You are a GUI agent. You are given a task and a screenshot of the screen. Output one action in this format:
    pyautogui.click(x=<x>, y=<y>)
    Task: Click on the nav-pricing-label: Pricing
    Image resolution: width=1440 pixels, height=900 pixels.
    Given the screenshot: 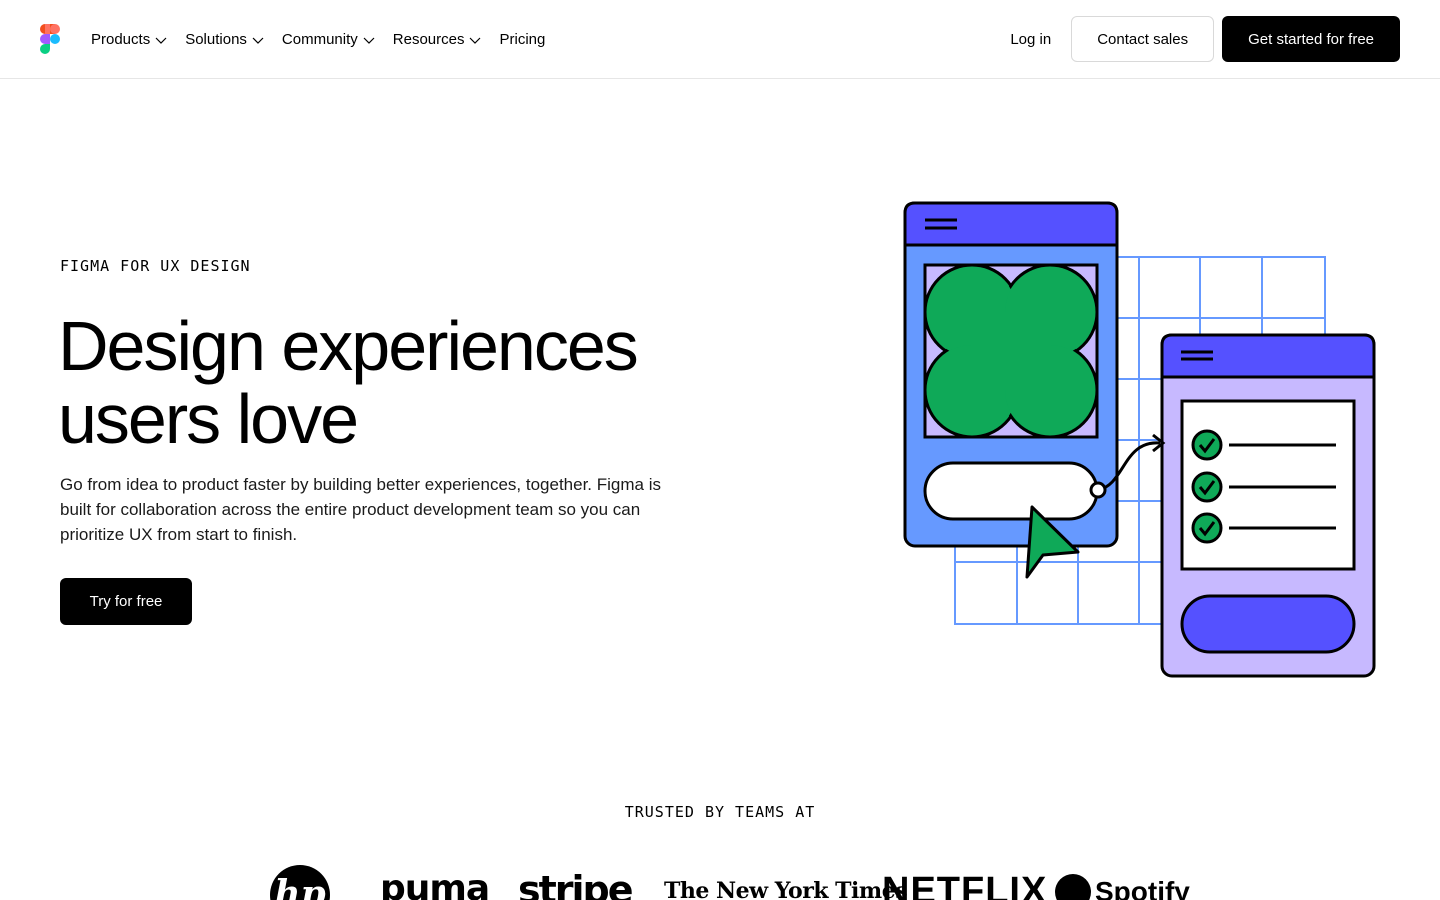 What is the action you would take?
    pyautogui.click(x=522, y=39)
    